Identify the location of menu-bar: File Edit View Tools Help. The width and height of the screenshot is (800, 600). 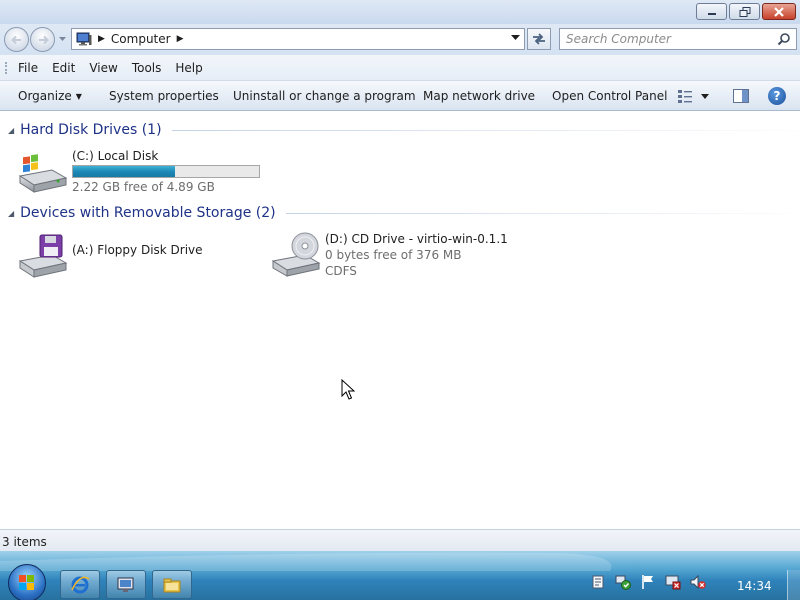
(400, 68).